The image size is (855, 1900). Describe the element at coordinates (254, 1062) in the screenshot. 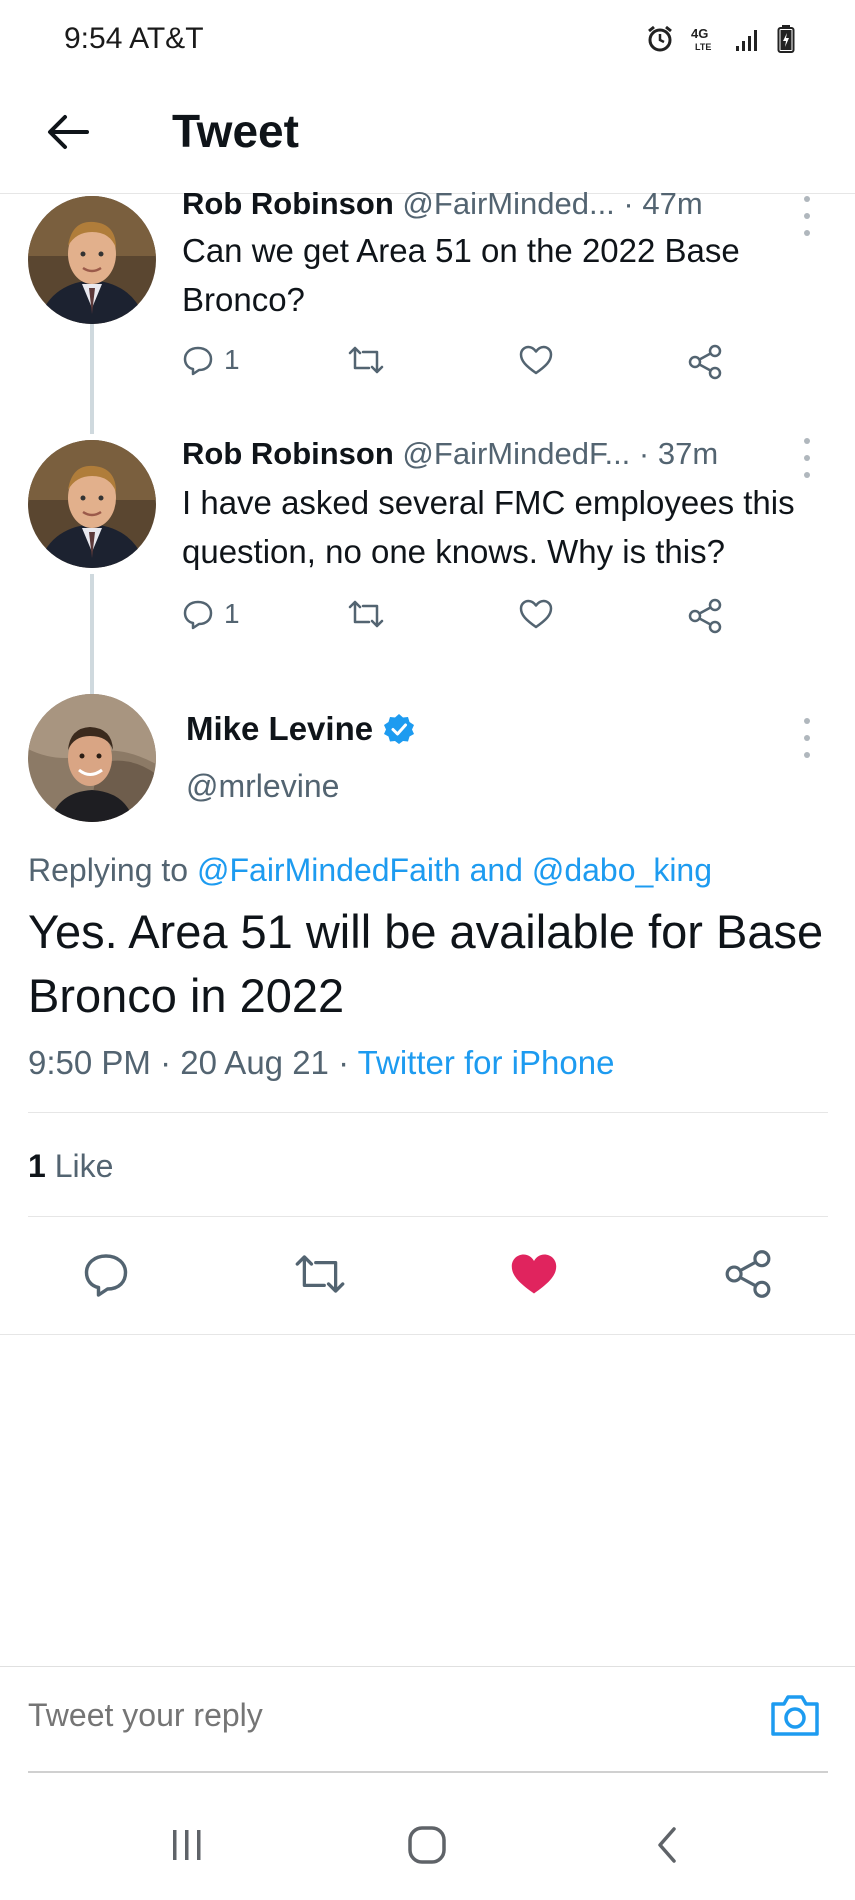

I see `tweet-date: 20 Aug 21` at that location.